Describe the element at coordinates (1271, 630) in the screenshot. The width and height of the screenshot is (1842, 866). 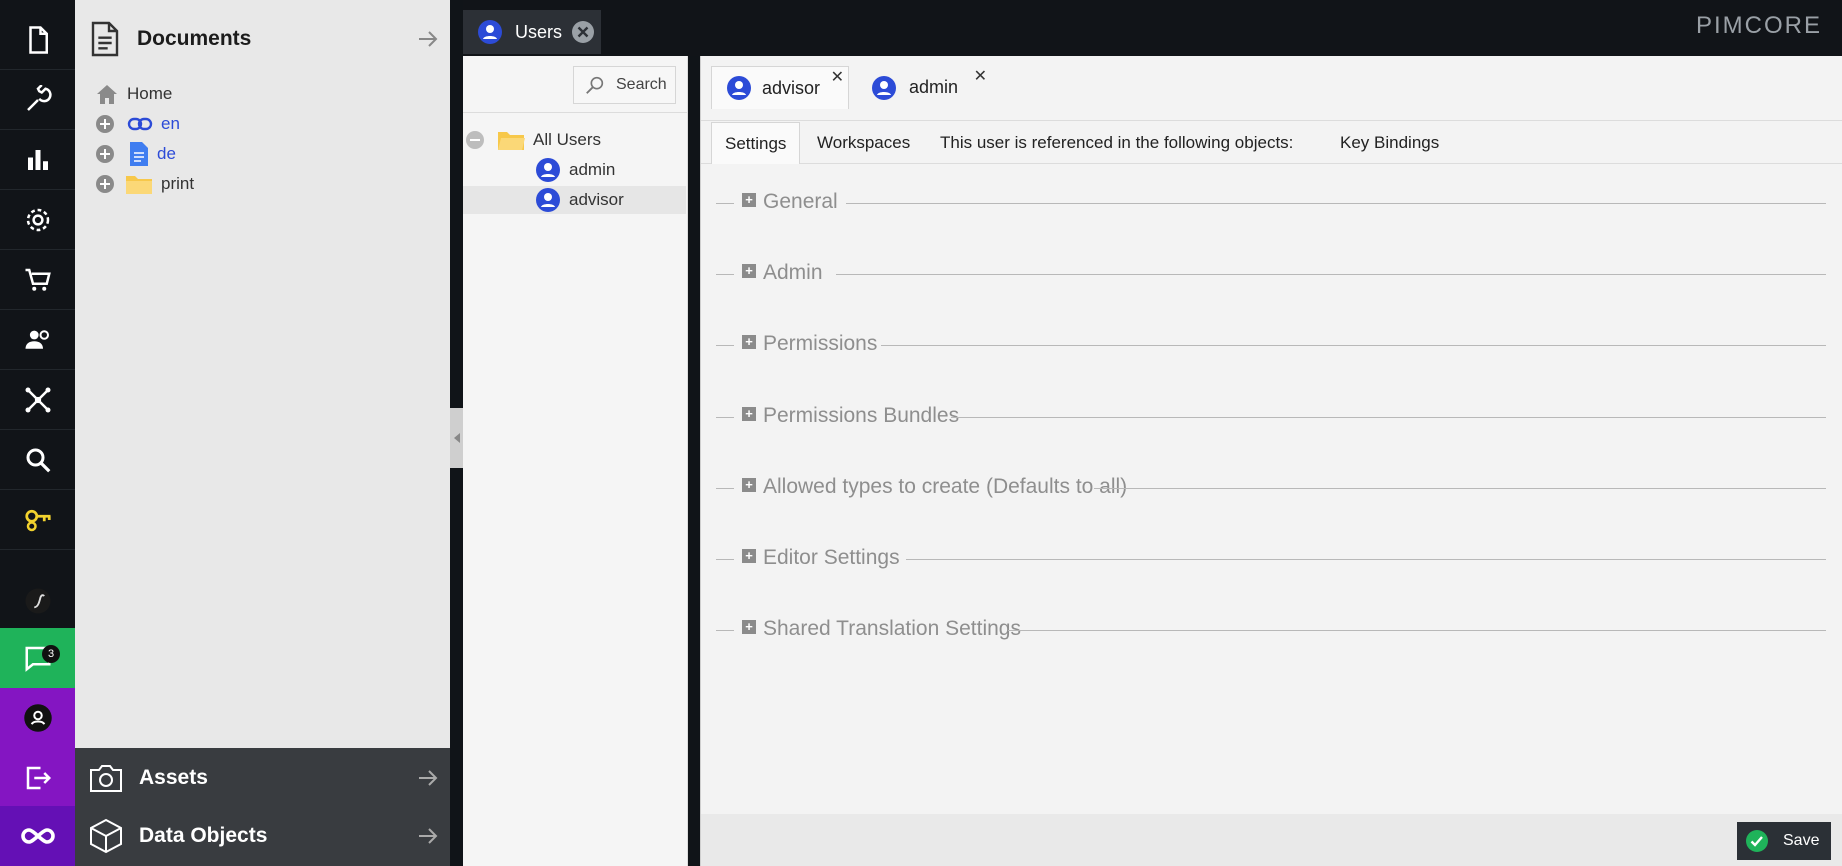
I see `fieldset-shared-translation-settings: + Shared Translation Settings` at that location.